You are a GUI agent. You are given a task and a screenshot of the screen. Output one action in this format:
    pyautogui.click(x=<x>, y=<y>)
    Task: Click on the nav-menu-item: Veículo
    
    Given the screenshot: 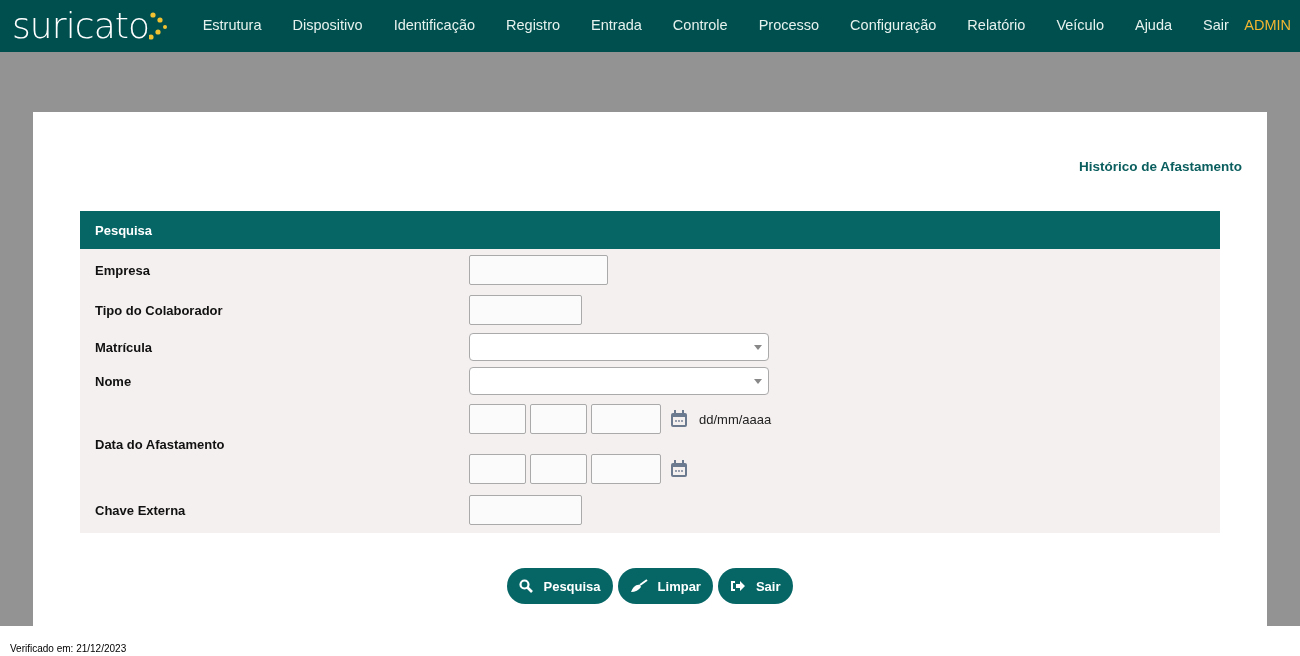 What is the action you would take?
    pyautogui.click(x=1080, y=26)
    